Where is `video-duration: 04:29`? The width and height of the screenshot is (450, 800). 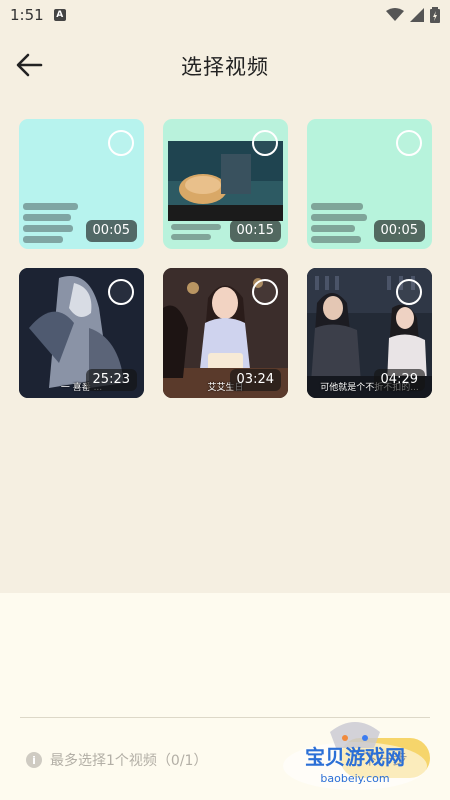 video-duration: 04:29 is located at coordinates (399, 380).